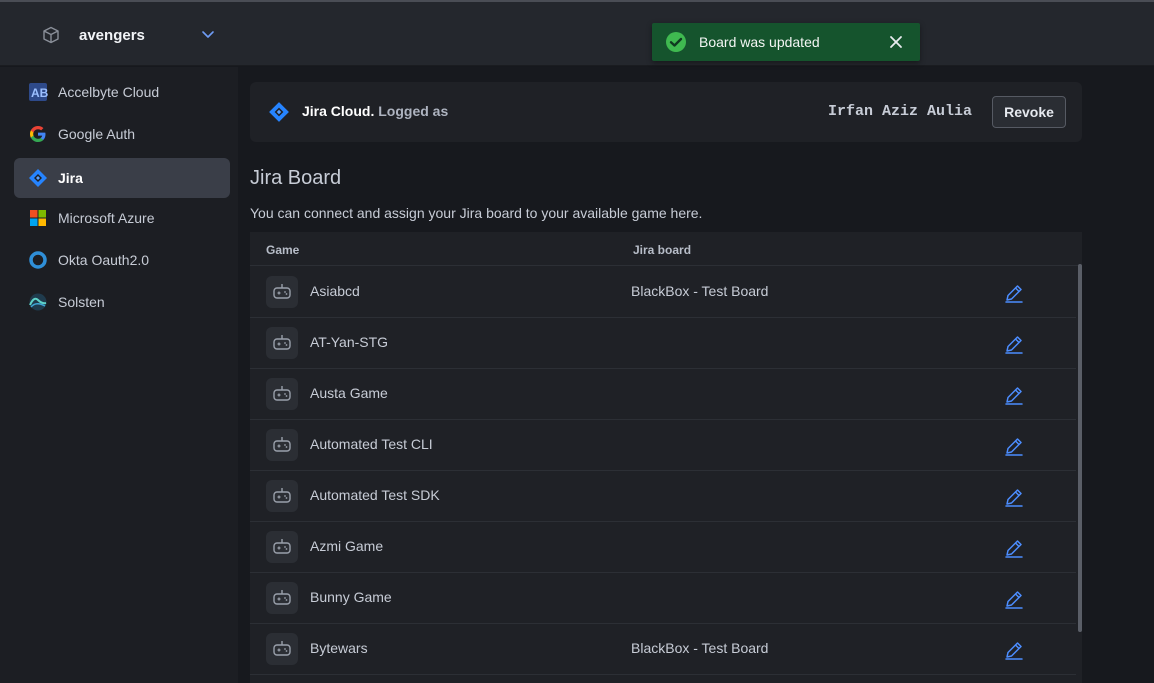 This screenshot has width=1154, height=683. I want to click on namespace-selector: avengers, so click(127, 35).